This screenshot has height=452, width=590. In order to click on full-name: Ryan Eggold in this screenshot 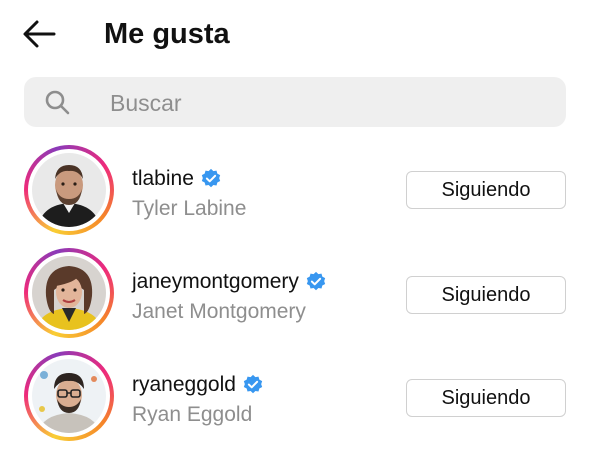, I will do `click(192, 414)`.